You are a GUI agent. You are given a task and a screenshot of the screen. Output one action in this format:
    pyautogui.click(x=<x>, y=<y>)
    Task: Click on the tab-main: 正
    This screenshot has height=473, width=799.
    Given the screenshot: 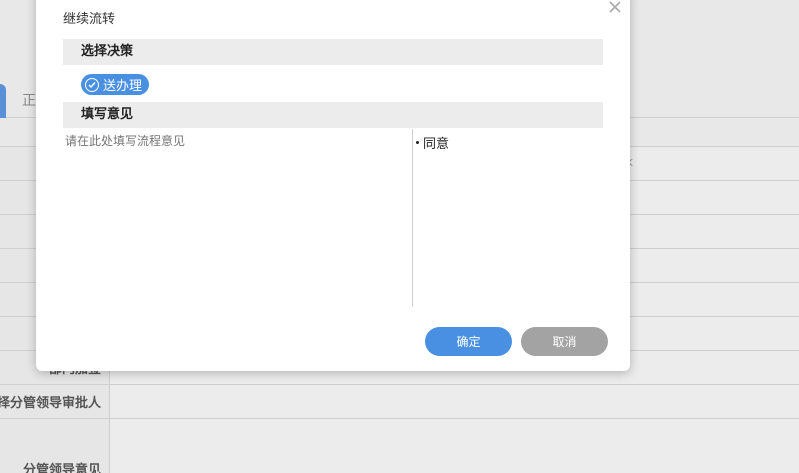 What is the action you would take?
    pyautogui.click(x=29, y=100)
    